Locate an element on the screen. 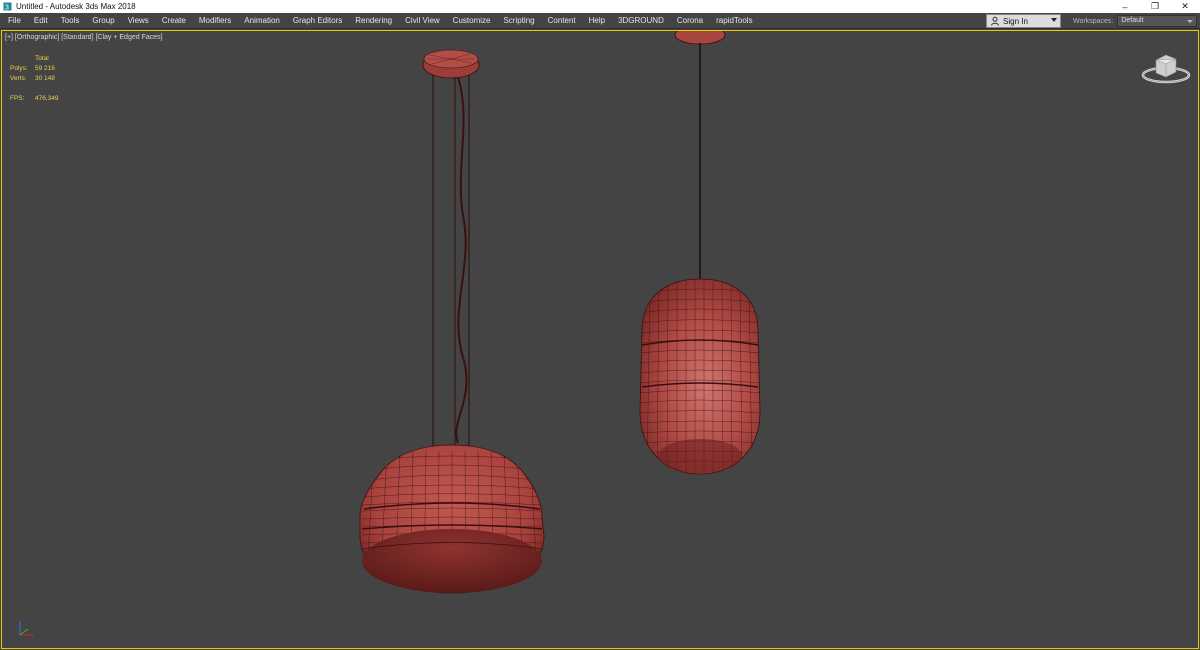 This screenshot has height=650, width=1200. stats-verts-row: Verts: 30 148 is located at coordinates (34, 79).